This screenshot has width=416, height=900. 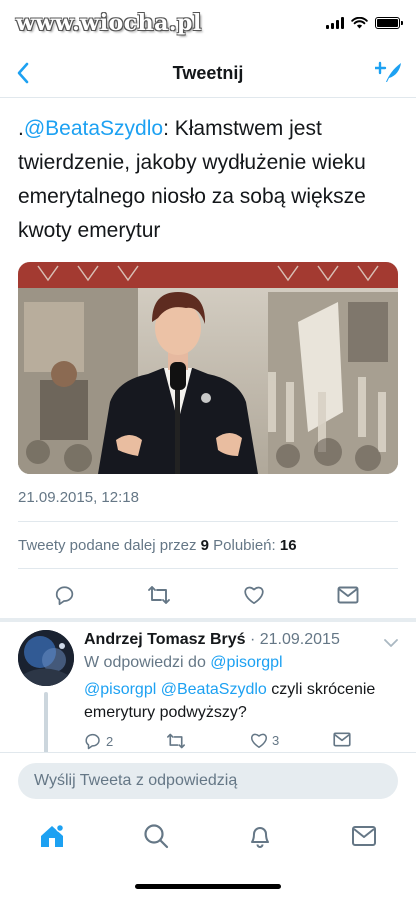 I want to click on tweet-stats: Tweety podane dalej przez 9 Polubień: 16, so click(x=157, y=545).